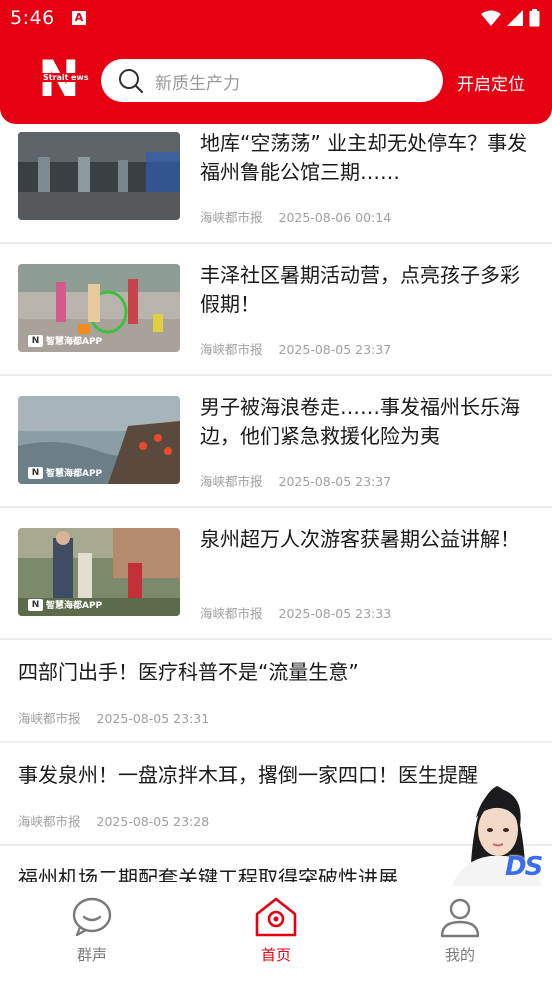 Image resolution: width=552 pixels, height=983 pixels. I want to click on bottom-tab-bar: 群声 首页 我的, so click(276, 932).